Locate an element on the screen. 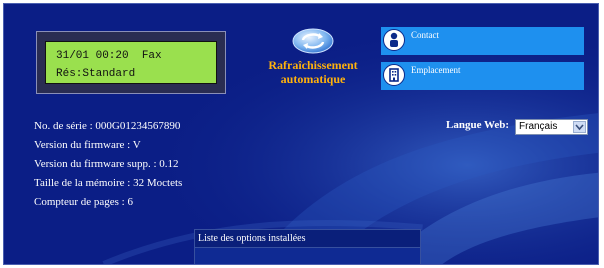 The height and width of the screenshot is (268, 604). serial-number: No. de série : 000G01234567890 is located at coordinates (107, 126).